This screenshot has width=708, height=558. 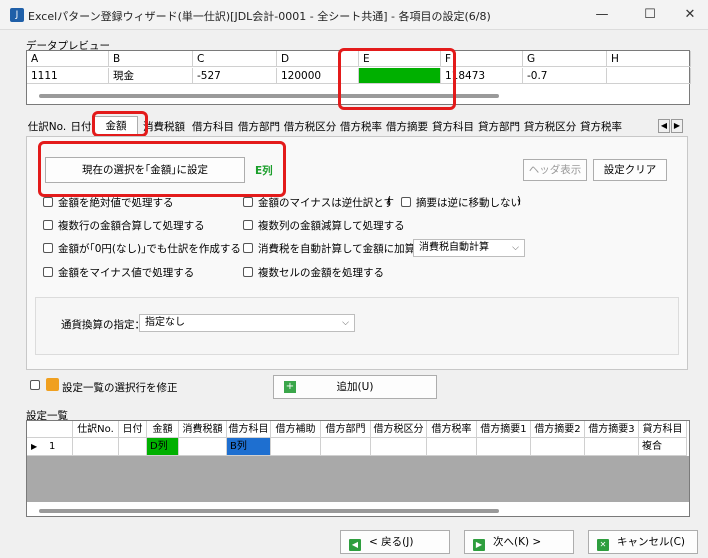 What do you see at coordinates (249, 429) in the screenshot?
I see `list-header-5: 借方科目` at bounding box center [249, 429].